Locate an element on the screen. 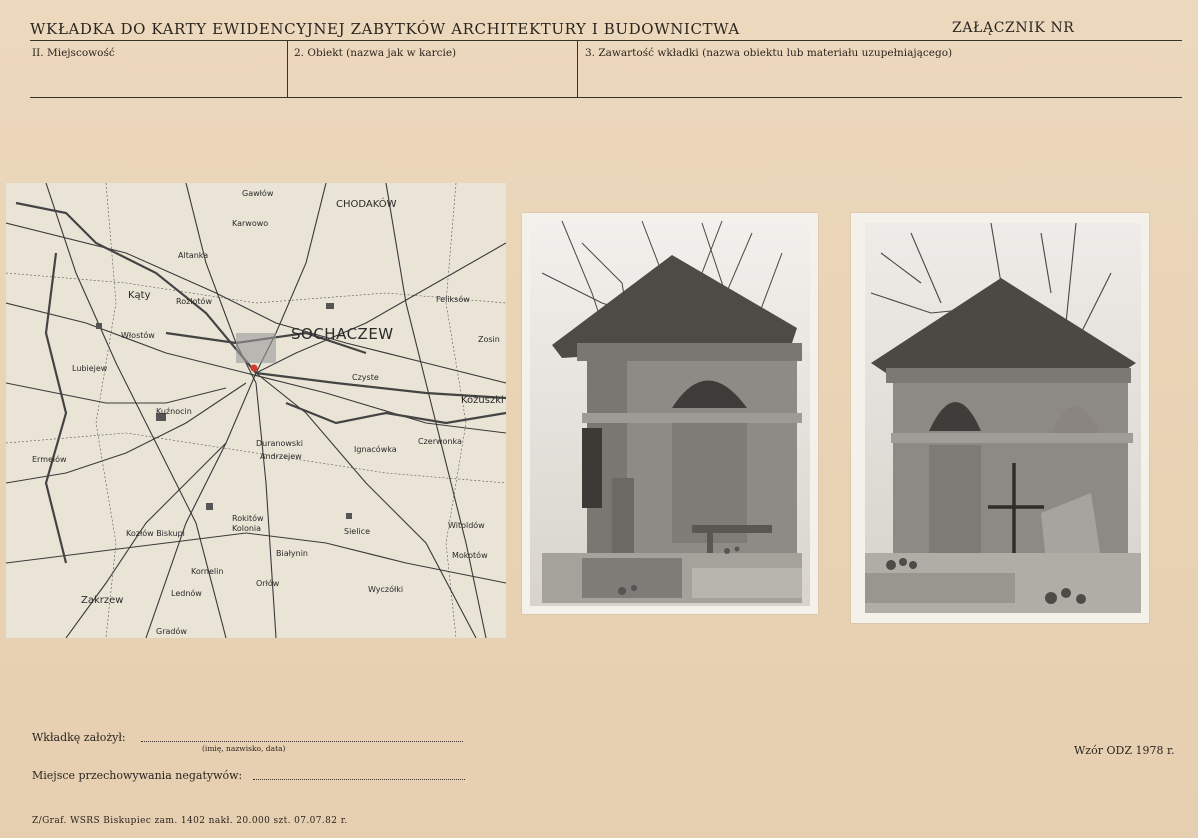 This screenshot has width=1198, height=838. header-top-rule is located at coordinates (606, 40).